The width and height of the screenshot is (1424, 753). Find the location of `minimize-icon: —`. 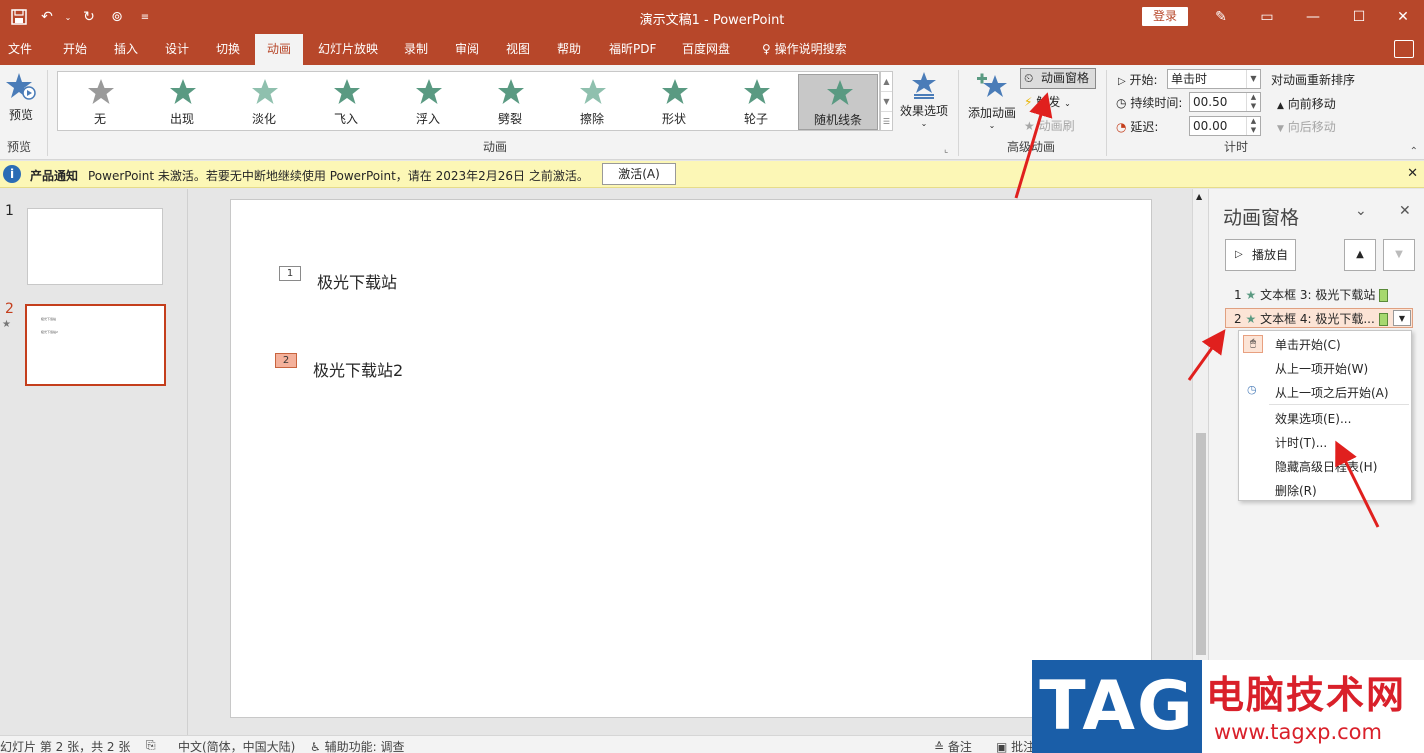

minimize-icon: — is located at coordinates (1313, 17).